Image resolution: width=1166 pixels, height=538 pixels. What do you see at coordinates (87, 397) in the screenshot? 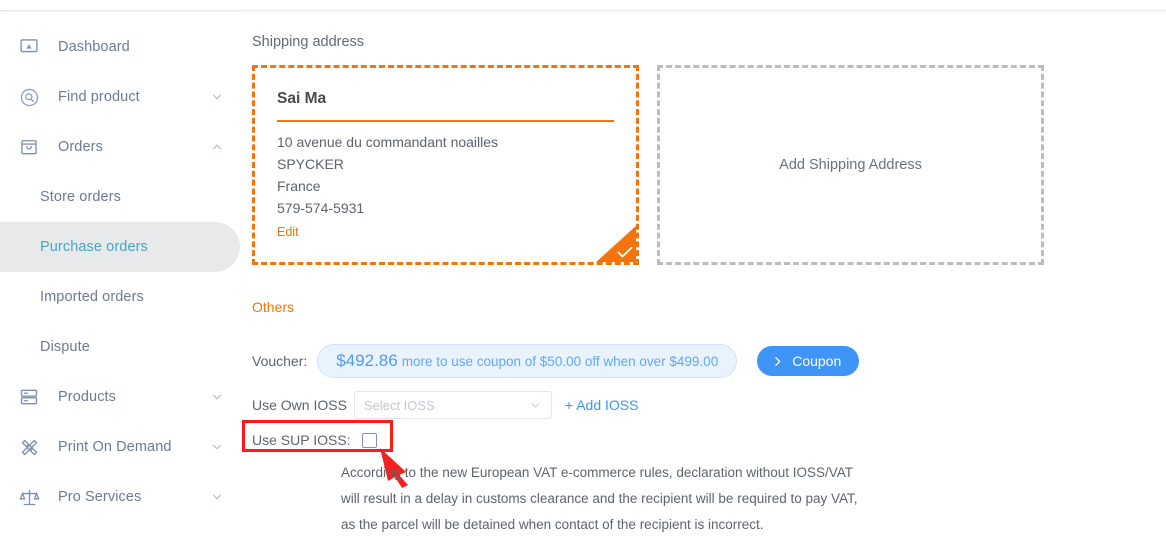
I see `sidebar-item-label: Products` at bounding box center [87, 397].